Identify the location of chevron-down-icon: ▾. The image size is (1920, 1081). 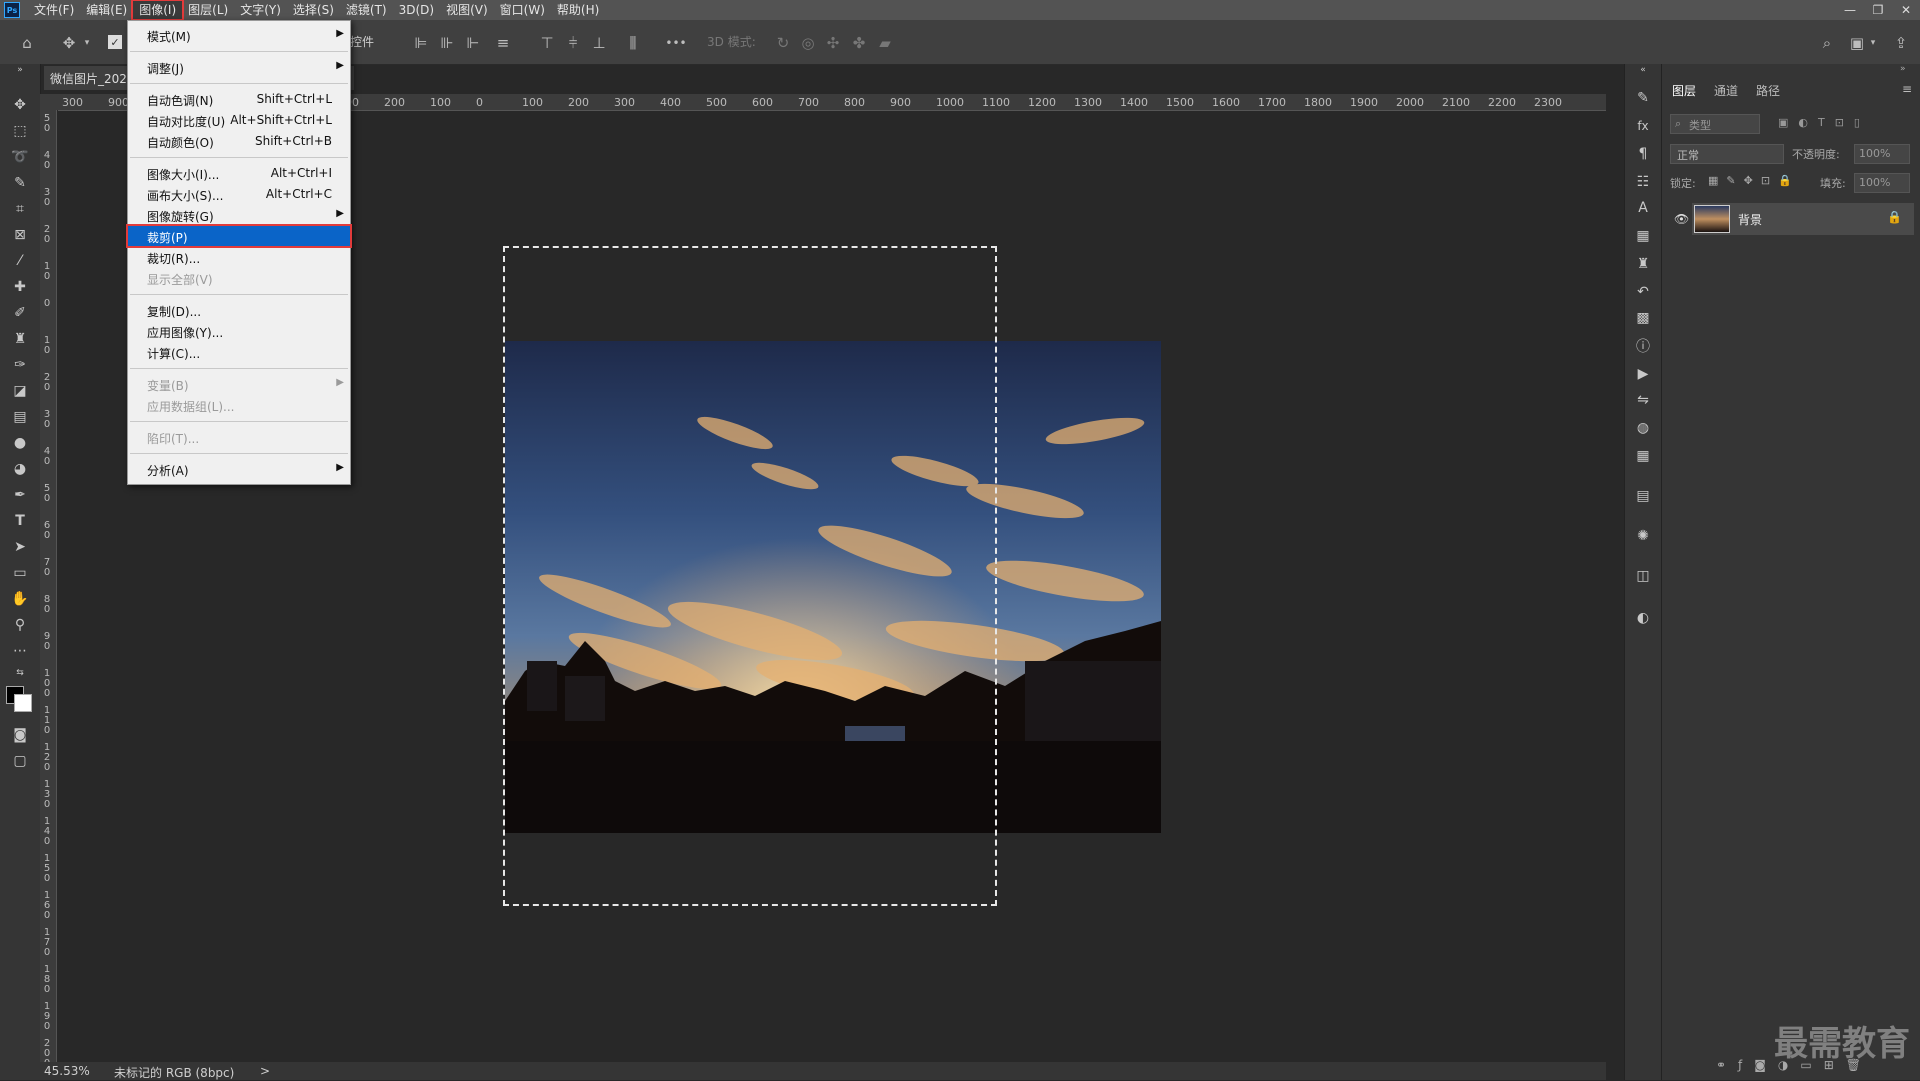
(87, 43).